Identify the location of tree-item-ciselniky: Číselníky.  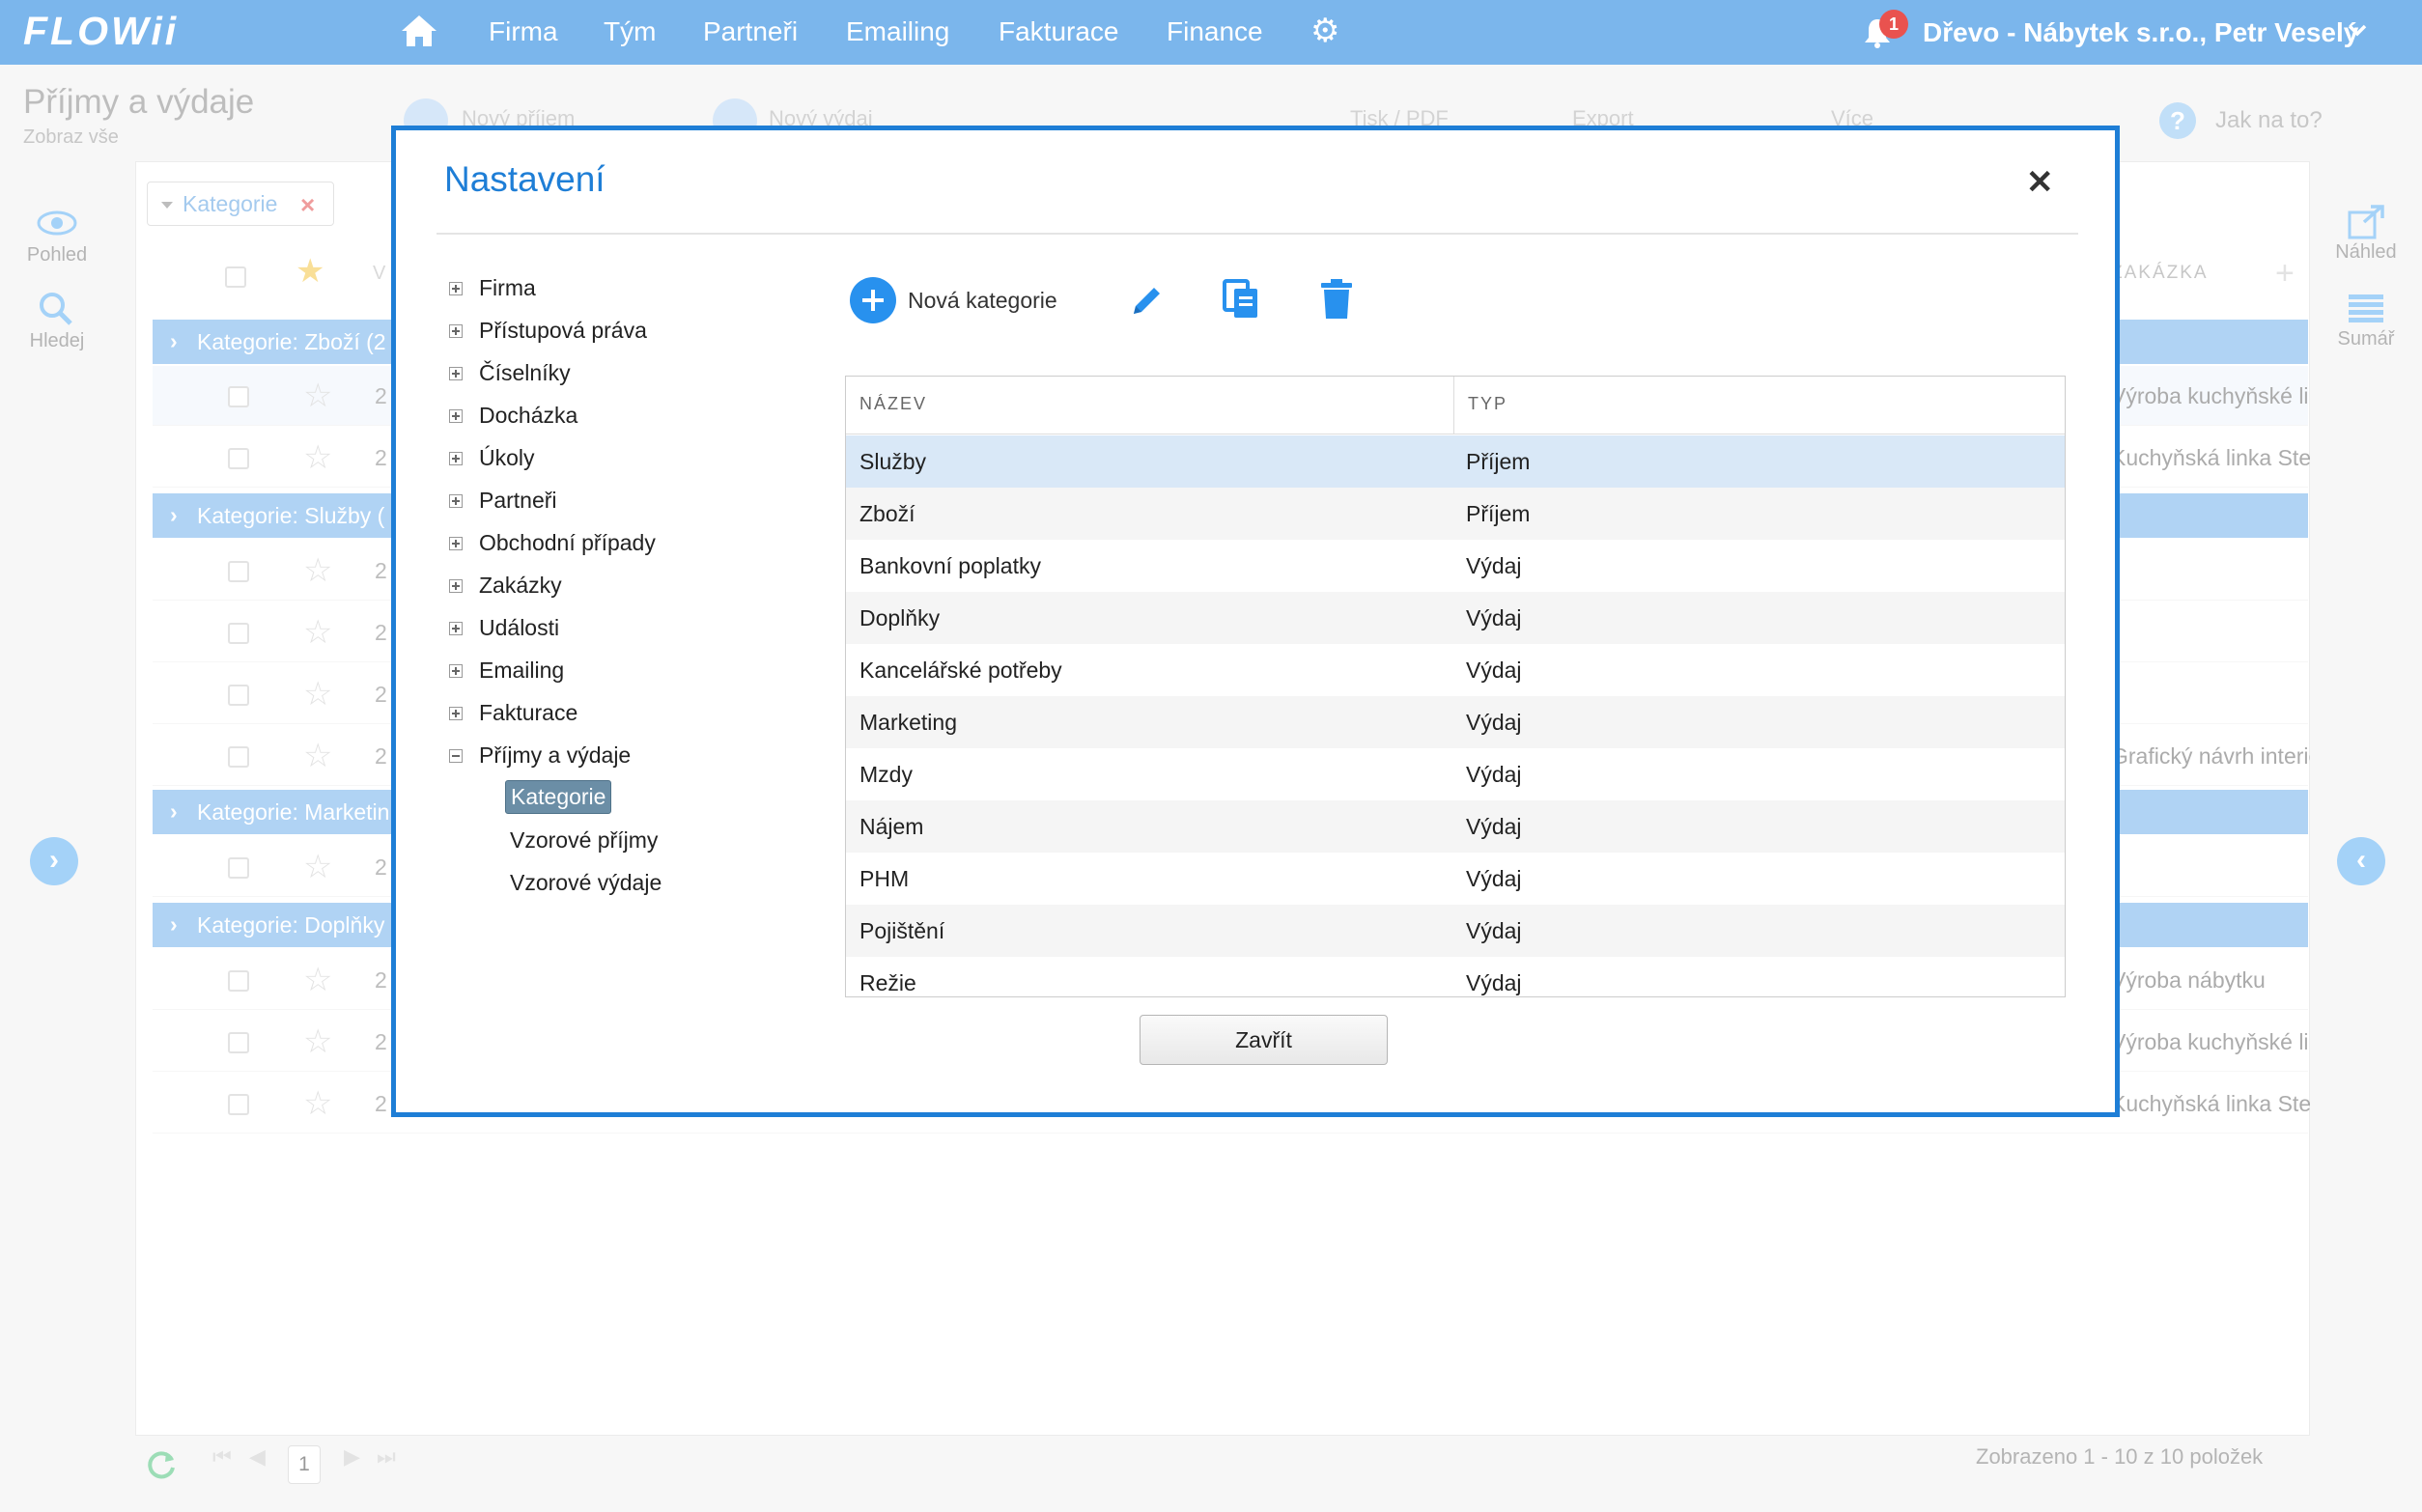
(508, 373).